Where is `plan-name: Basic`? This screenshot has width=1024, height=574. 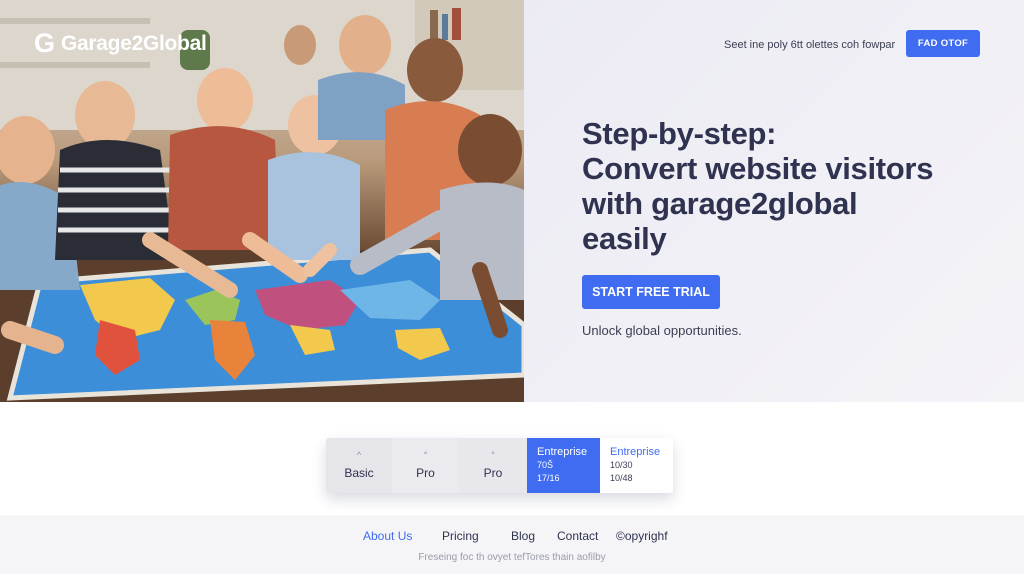
plan-name: Basic is located at coordinates (359, 473).